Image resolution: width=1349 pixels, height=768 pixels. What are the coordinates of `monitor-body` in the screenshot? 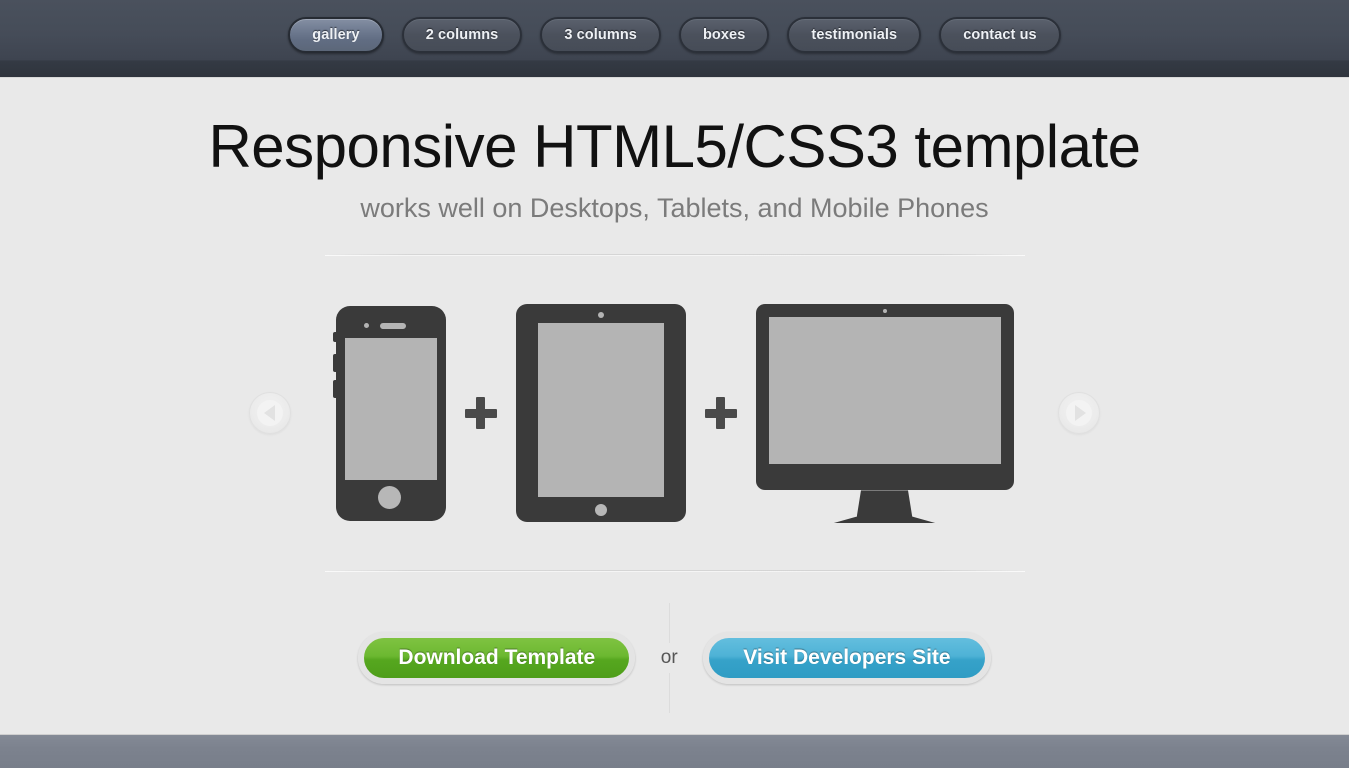 It's located at (884, 397).